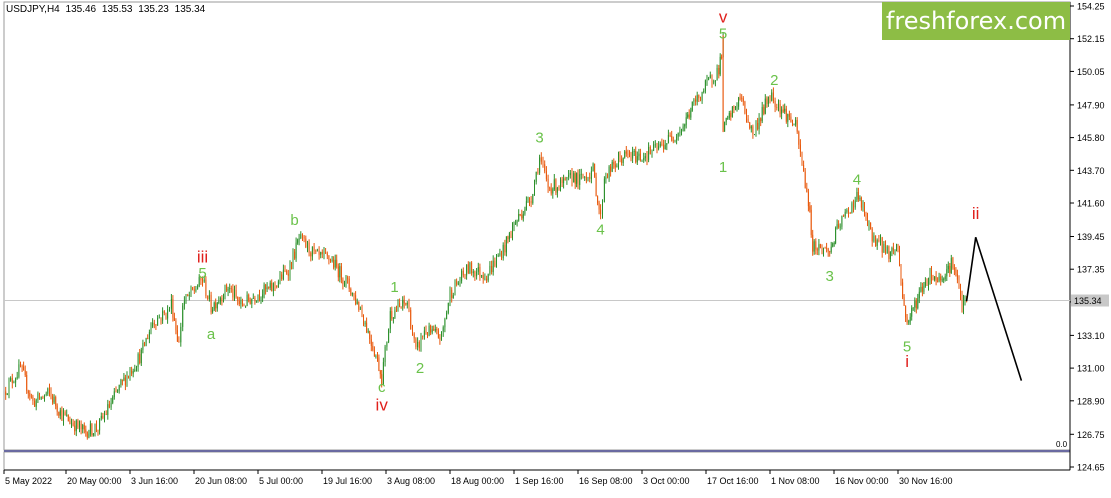 The height and width of the screenshot is (498, 1111). Describe the element at coordinates (28, 481) in the screenshot. I see `x-tick-label: 5 May 2022` at that location.